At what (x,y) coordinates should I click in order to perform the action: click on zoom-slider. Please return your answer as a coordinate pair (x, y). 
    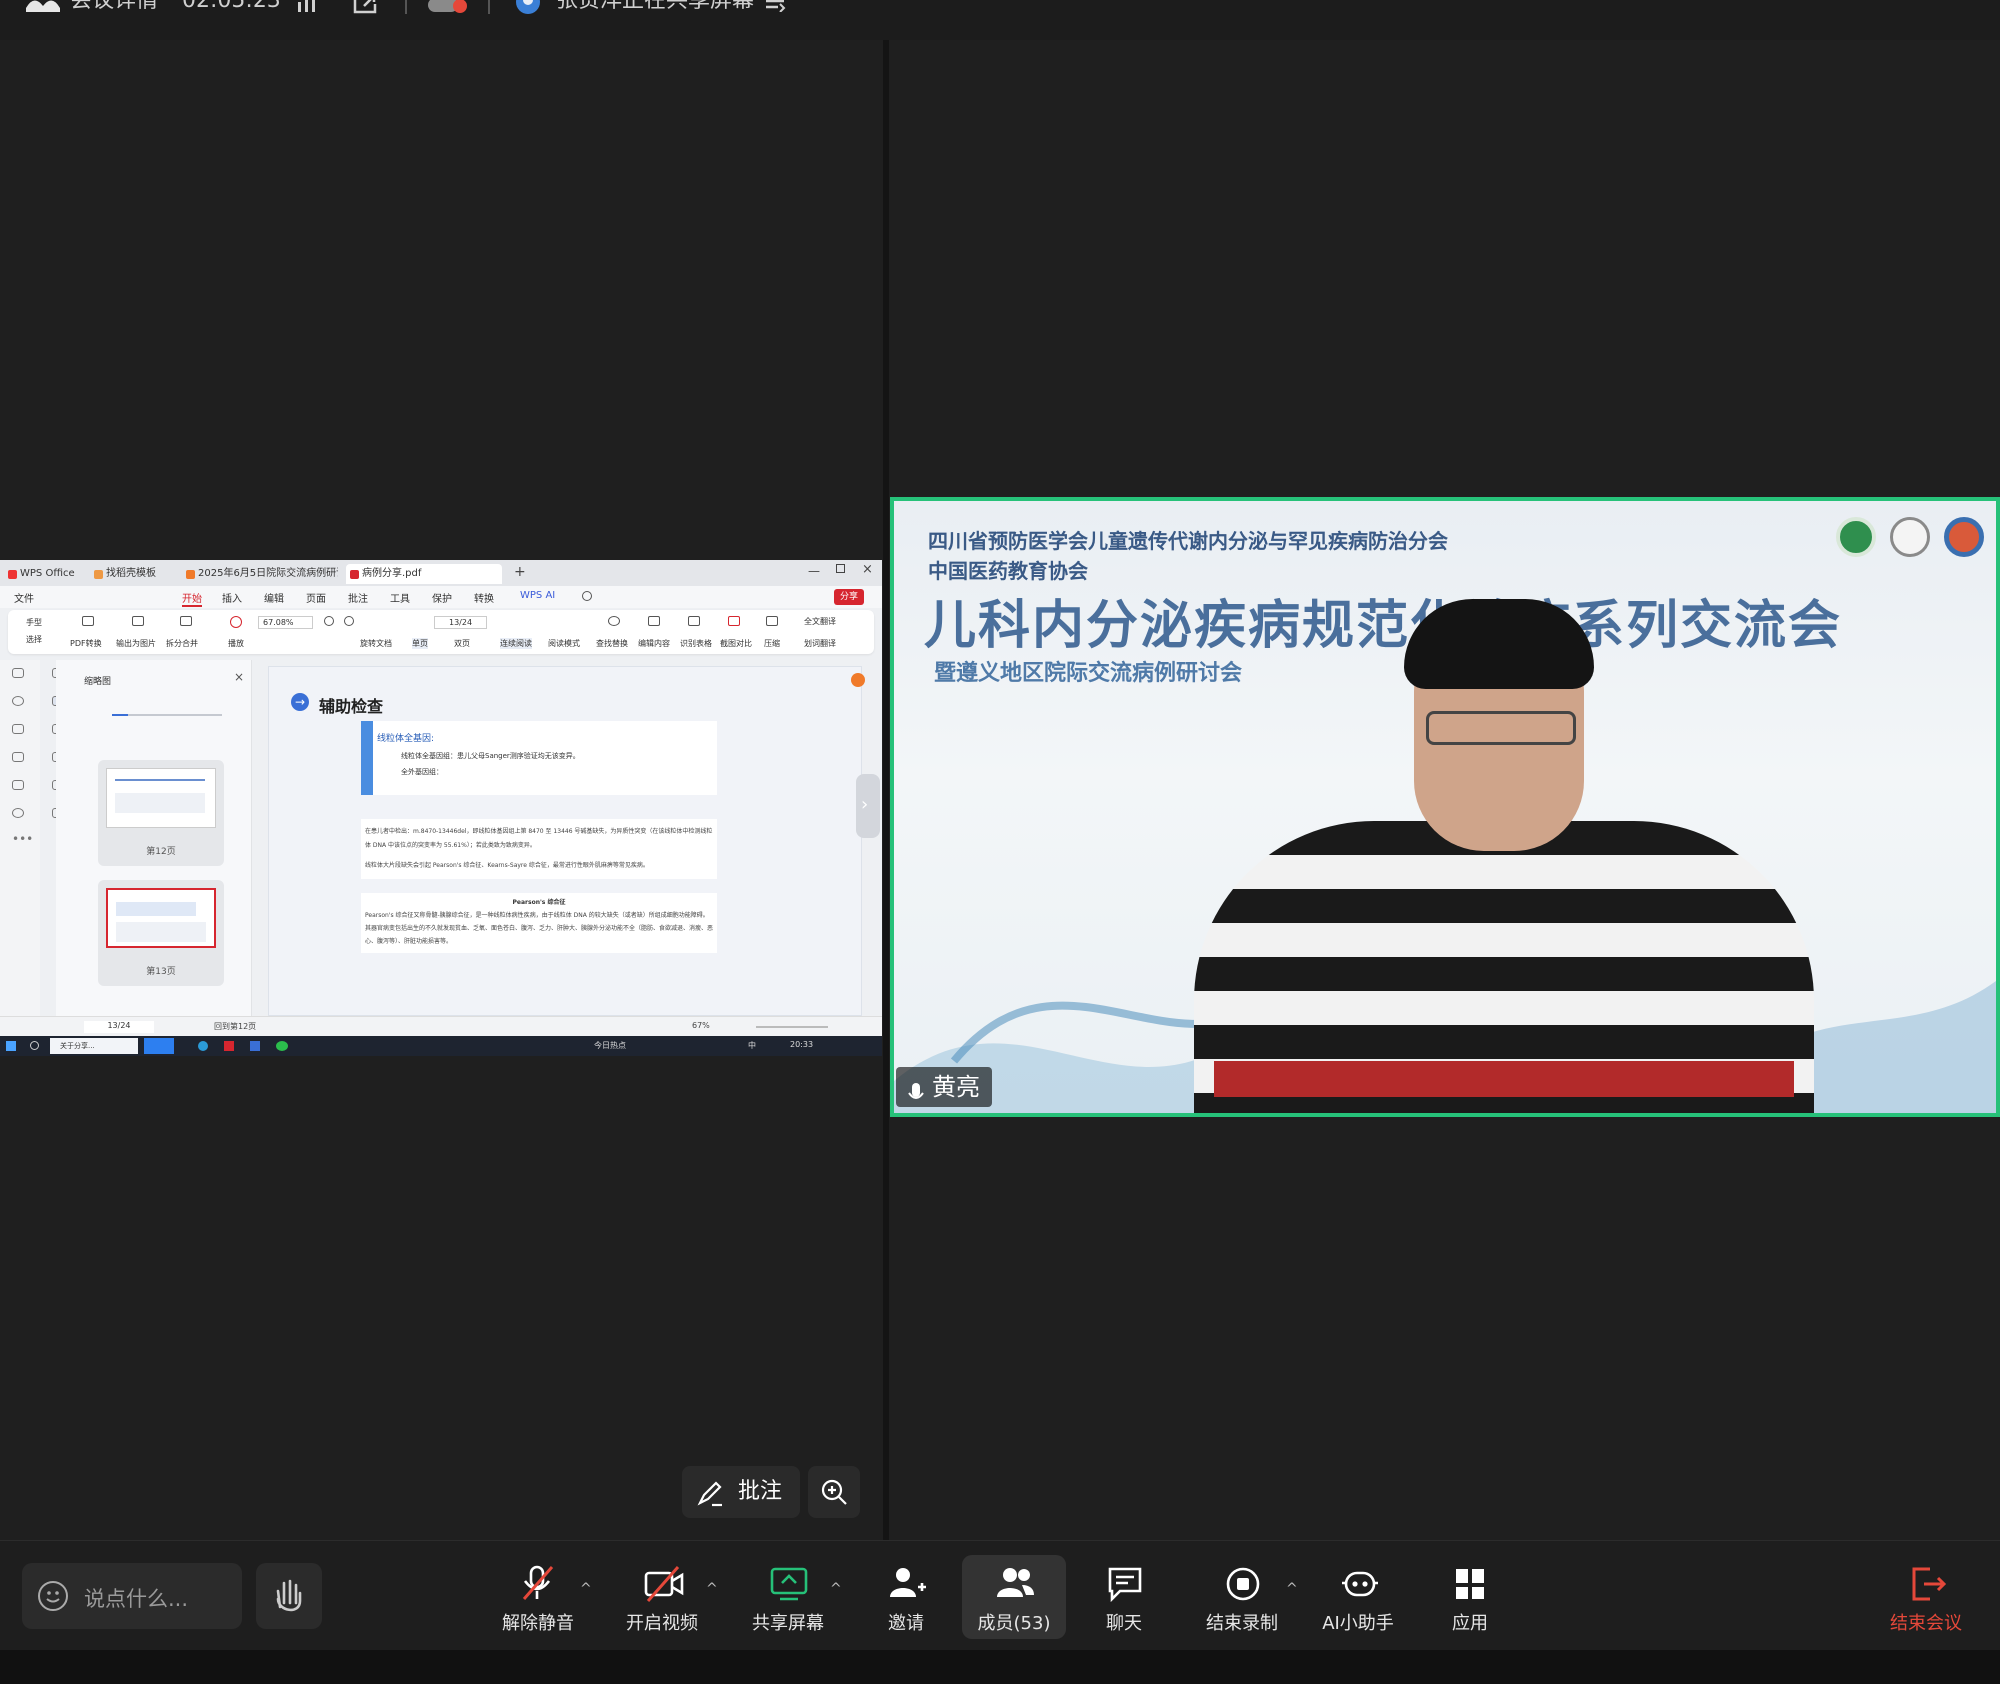
    Looking at the image, I should click on (792, 1027).